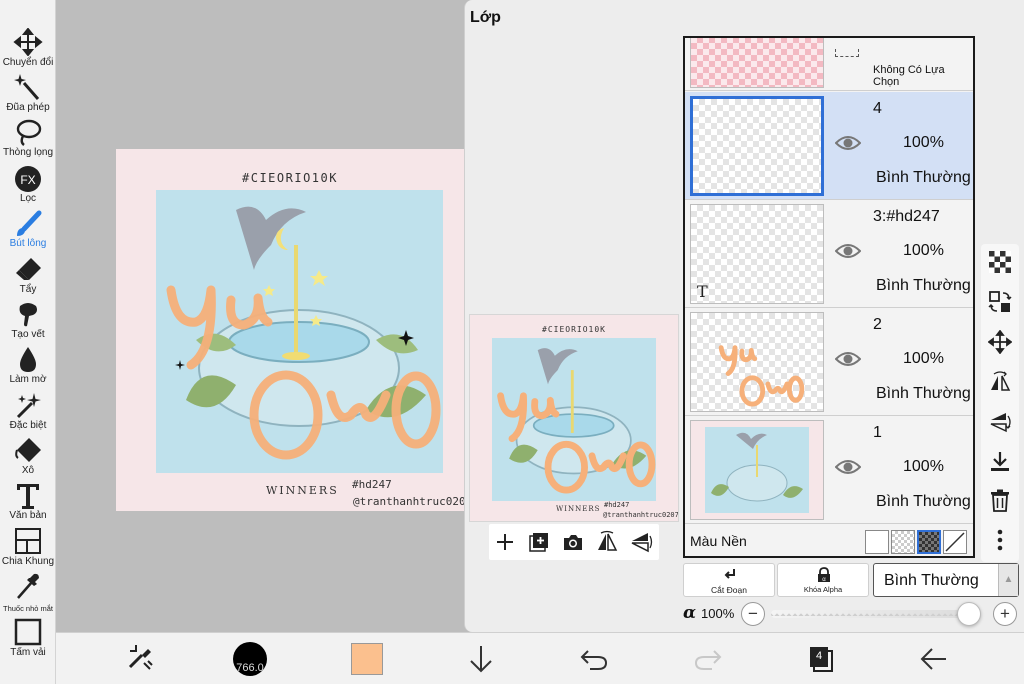 Image resolution: width=1024 pixels, height=684 pixels. What do you see at coordinates (829, 470) in the screenshot?
I see `layer-row-1: 1 100% Bình Thường` at bounding box center [829, 470].